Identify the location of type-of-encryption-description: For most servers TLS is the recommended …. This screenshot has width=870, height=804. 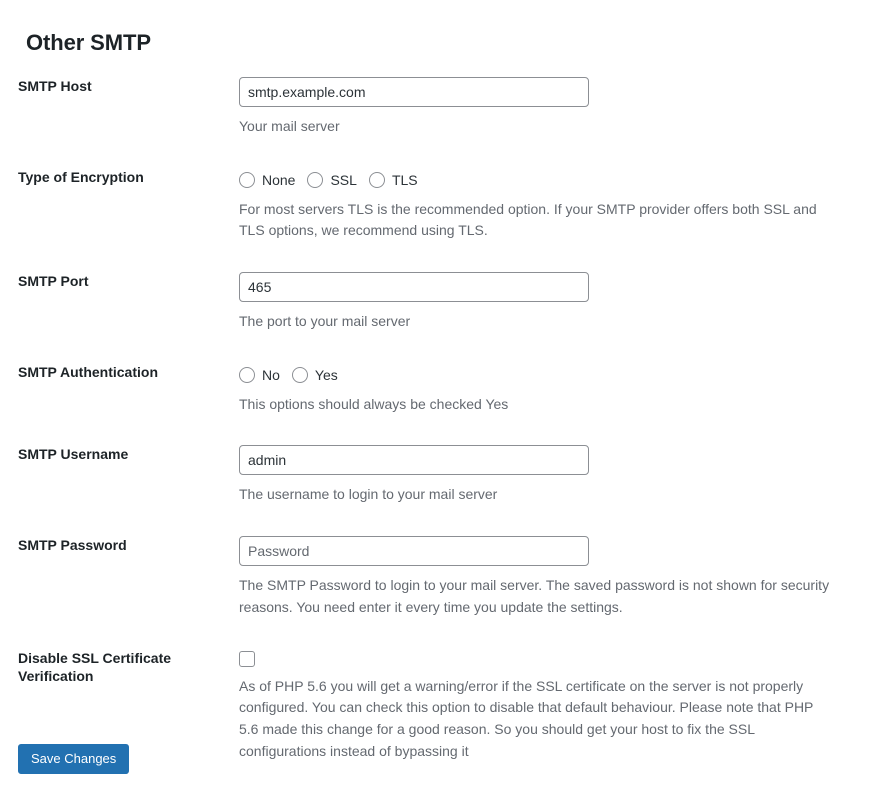
(528, 219).